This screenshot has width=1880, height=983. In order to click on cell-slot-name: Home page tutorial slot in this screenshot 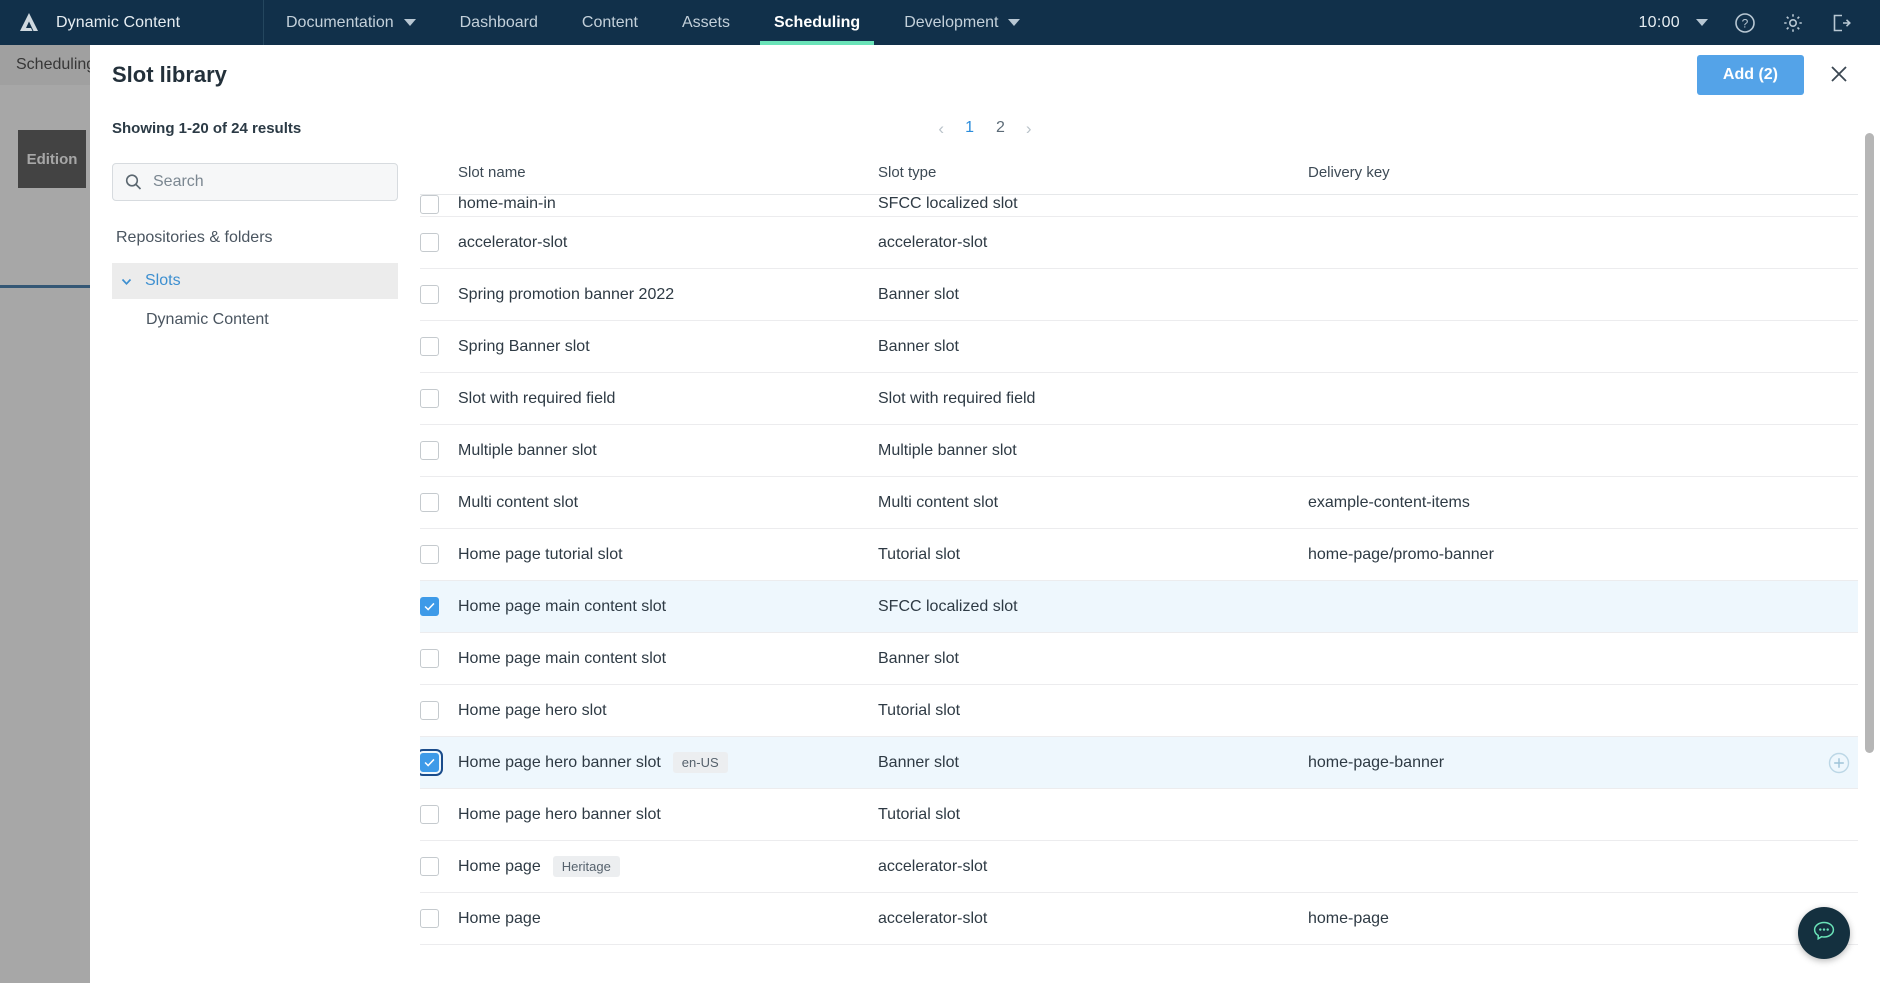, I will do `click(668, 555)`.